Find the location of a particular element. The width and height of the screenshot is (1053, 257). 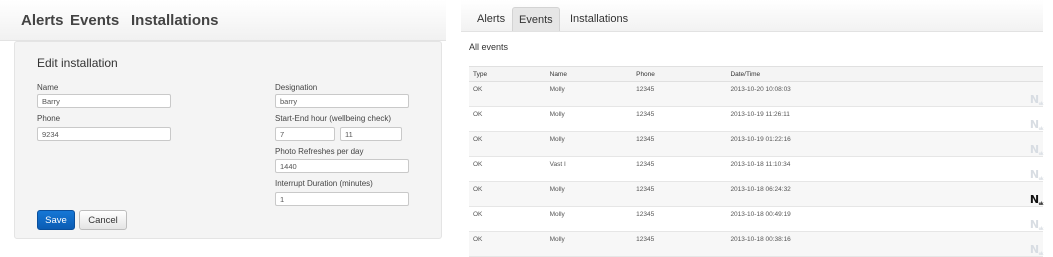

table-row: OK Molly 12345 2013-10-18 00:38:16 Nok is located at coordinates (756, 244).